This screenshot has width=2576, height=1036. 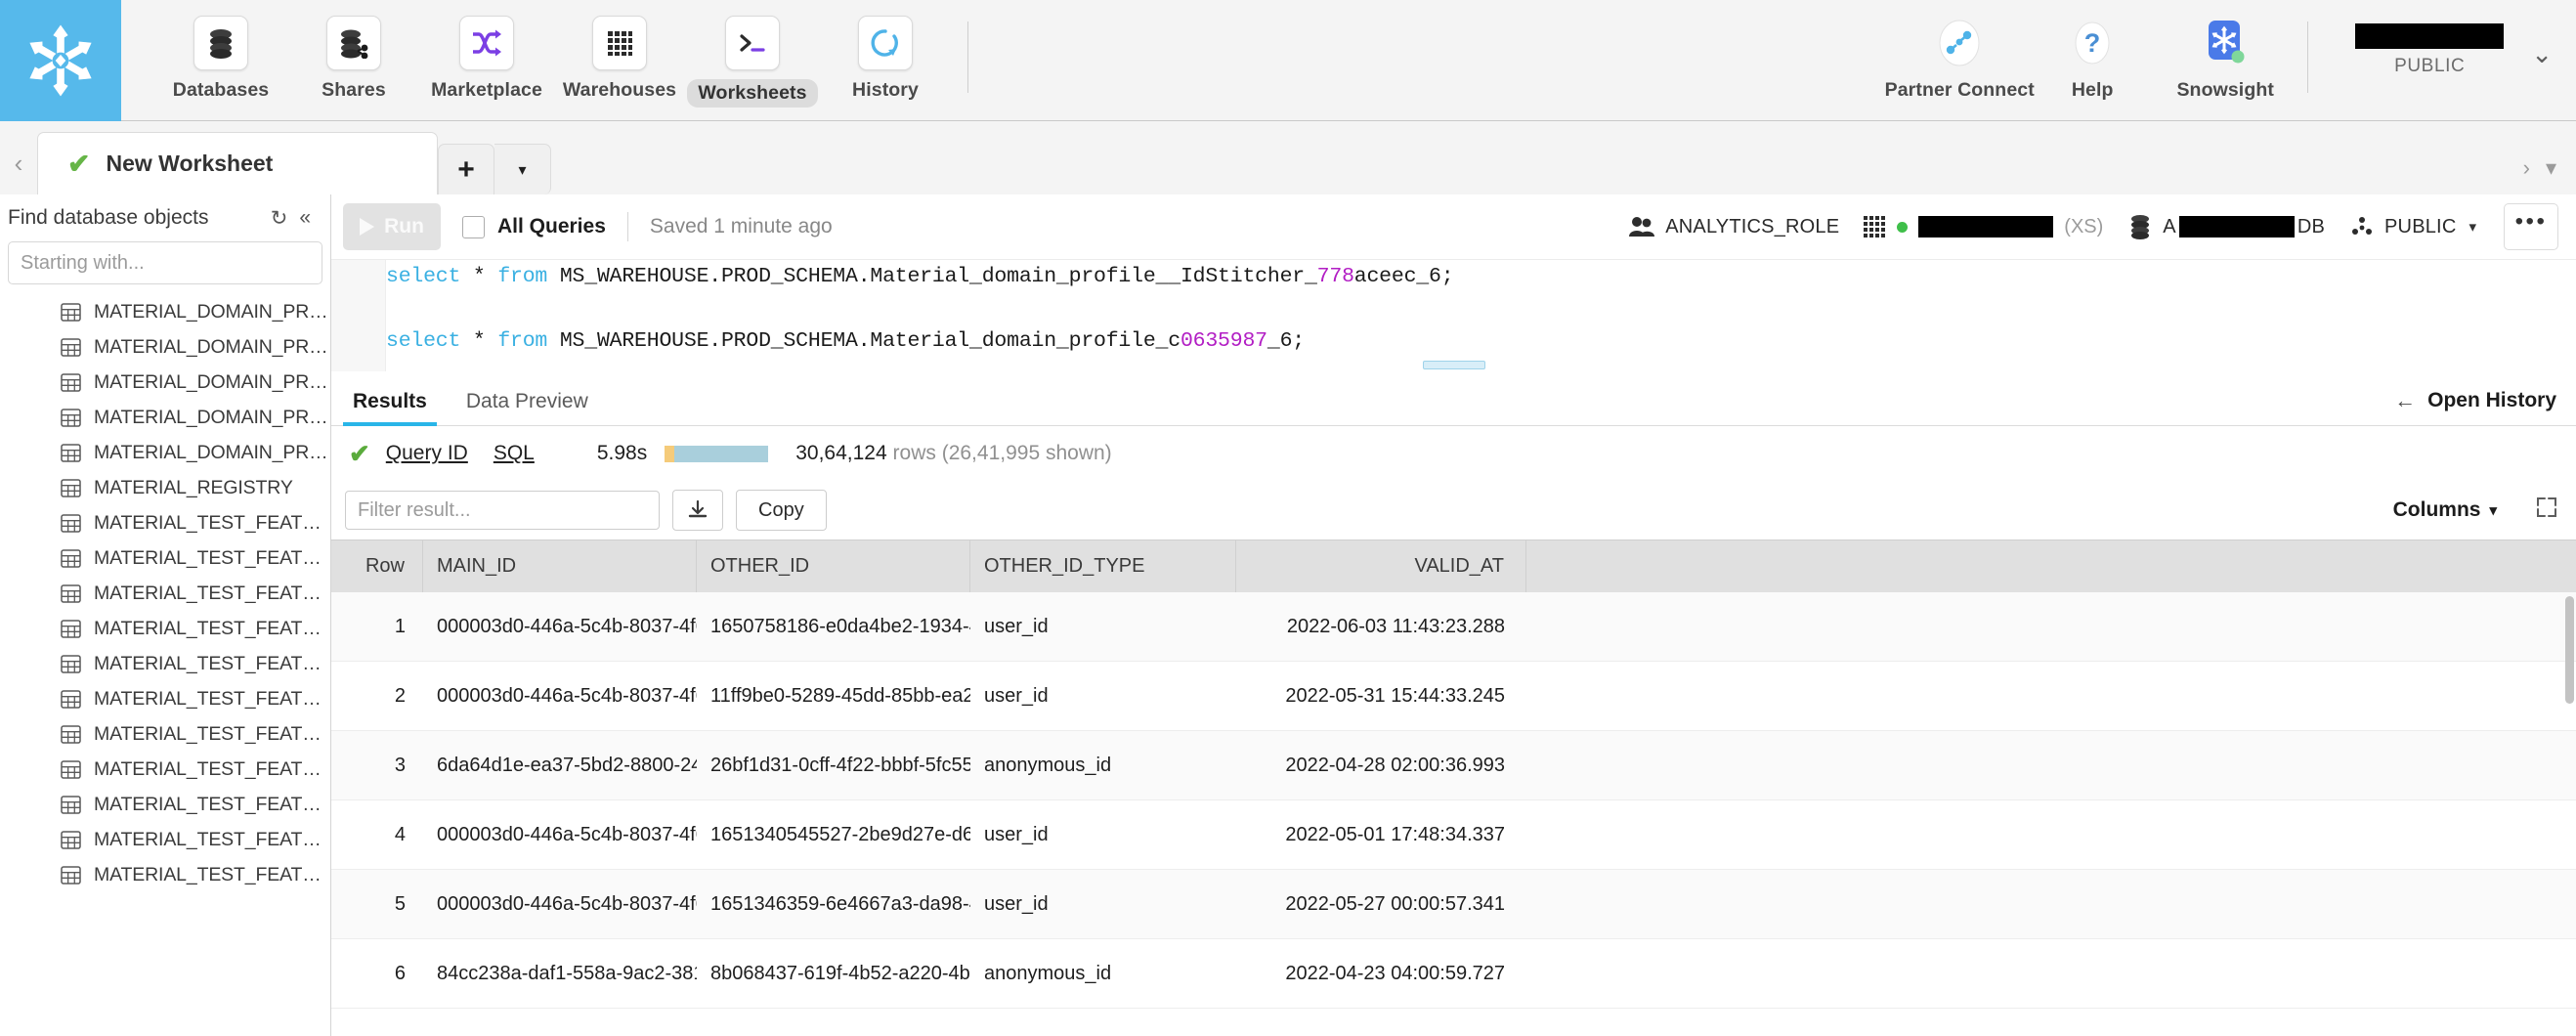 What do you see at coordinates (1381, 566) in the screenshot?
I see `column-header: VALID_AT` at bounding box center [1381, 566].